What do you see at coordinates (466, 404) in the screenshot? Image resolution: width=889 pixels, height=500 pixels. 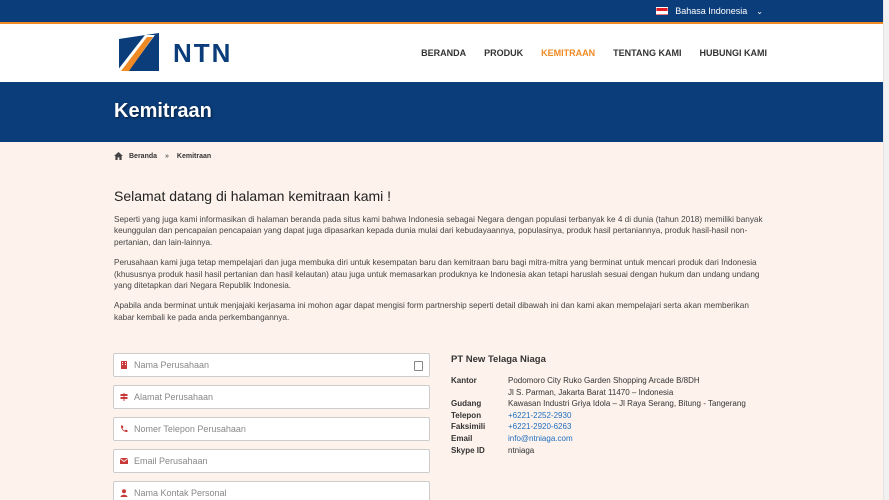 I see `gudang-label: Gudang` at bounding box center [466, 404].